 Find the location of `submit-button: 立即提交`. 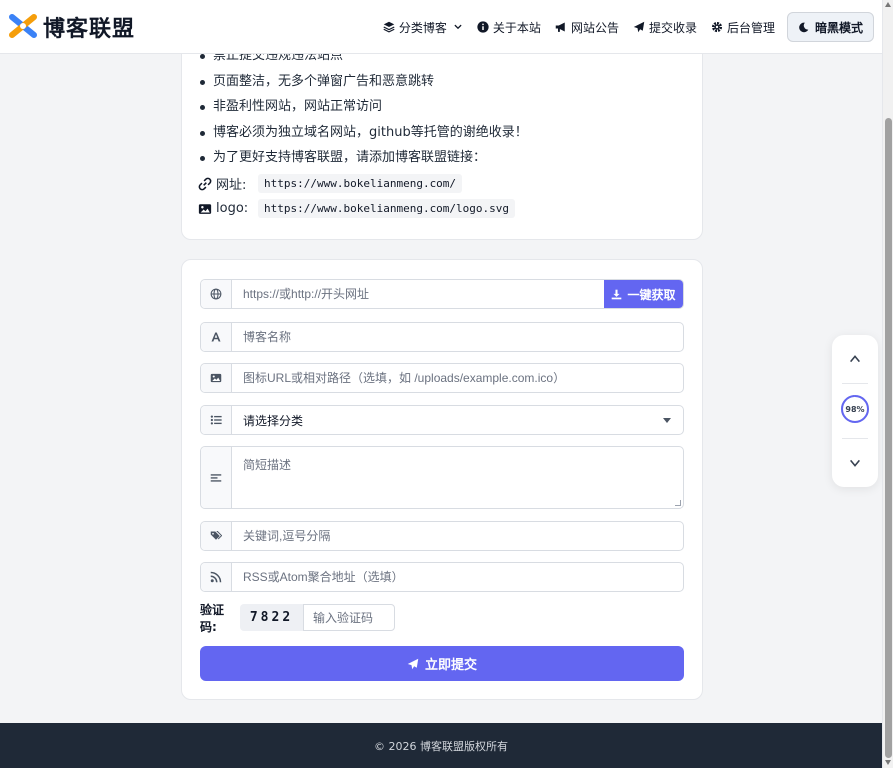

submit-button: 立即提交 is located at coordinates (442, 663).